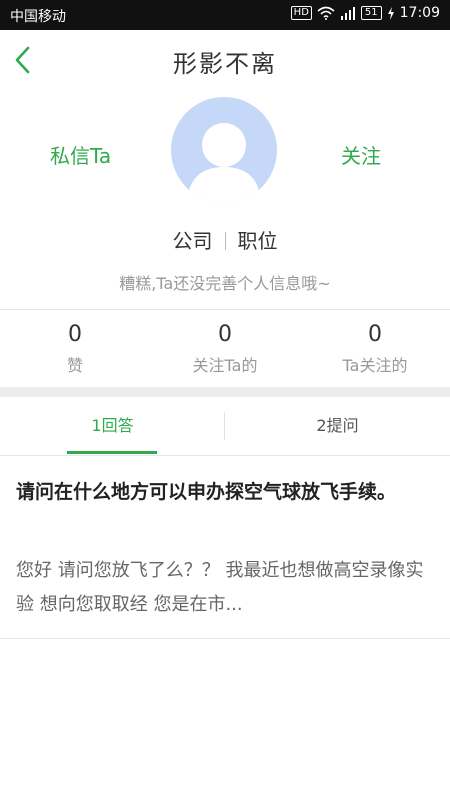  Describe the element at coordinates (225, 15) in the screenshot. I see `status-bar: 中国移动 HD 51 17:09` at that location.